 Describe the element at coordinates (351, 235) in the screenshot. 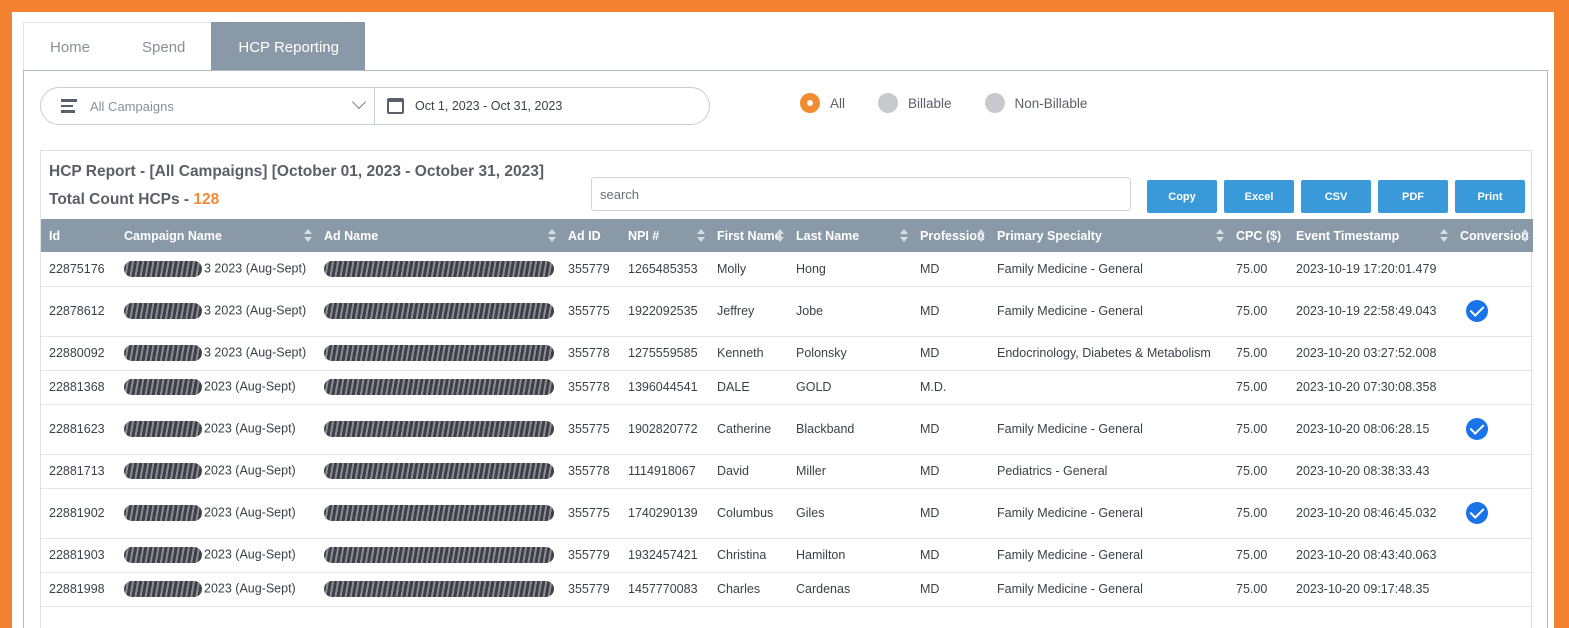

I see `header-label: Ad Name` at that location.